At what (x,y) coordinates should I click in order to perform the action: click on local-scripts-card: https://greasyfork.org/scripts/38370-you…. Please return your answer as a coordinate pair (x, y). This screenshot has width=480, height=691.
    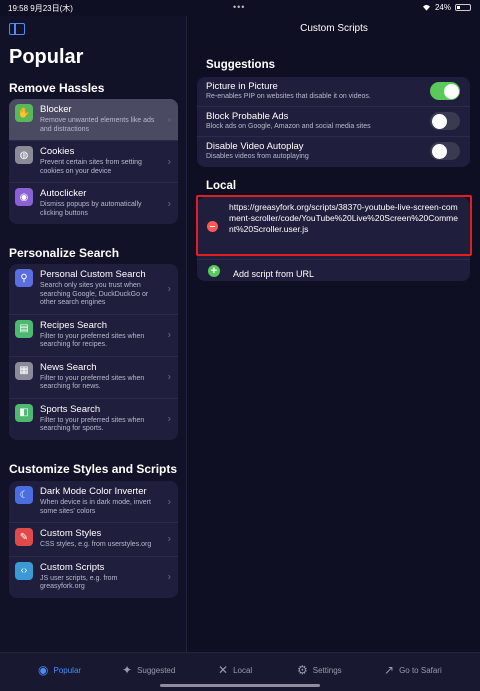
    Looking at the image, I should click on (333, 239).